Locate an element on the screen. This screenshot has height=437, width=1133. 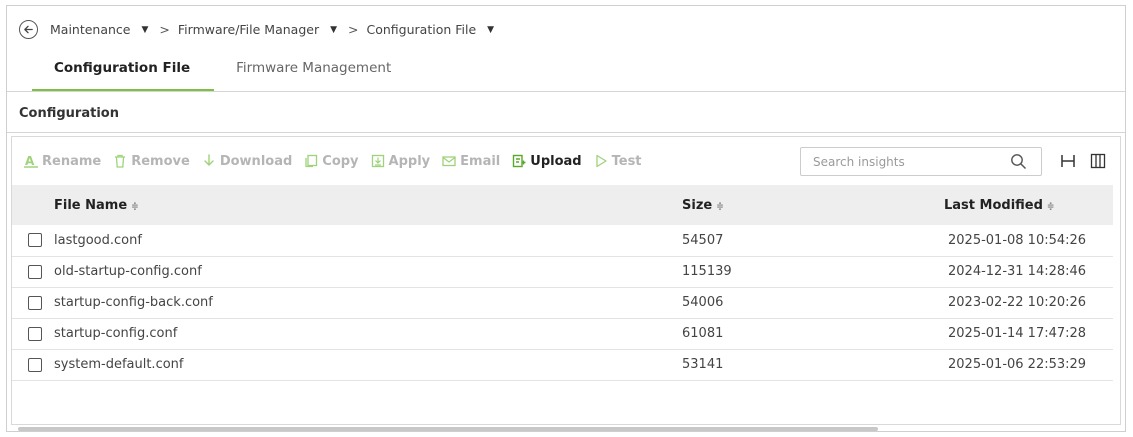
size-cell: 115139 is located at coordinates (800, 272).